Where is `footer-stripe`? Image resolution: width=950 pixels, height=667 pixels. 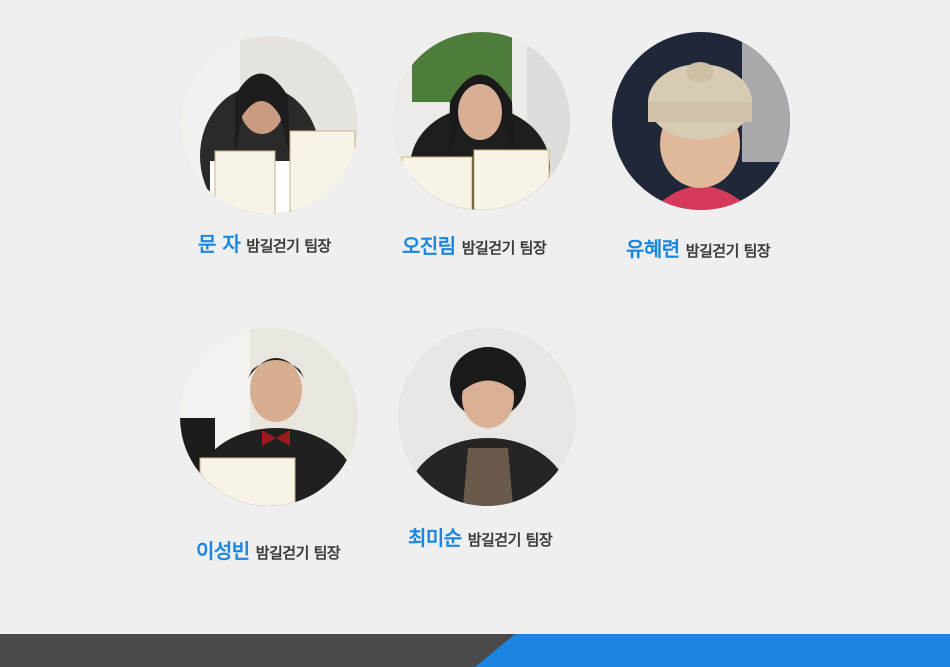 footer-stripe is located at coordinates (475, 650).